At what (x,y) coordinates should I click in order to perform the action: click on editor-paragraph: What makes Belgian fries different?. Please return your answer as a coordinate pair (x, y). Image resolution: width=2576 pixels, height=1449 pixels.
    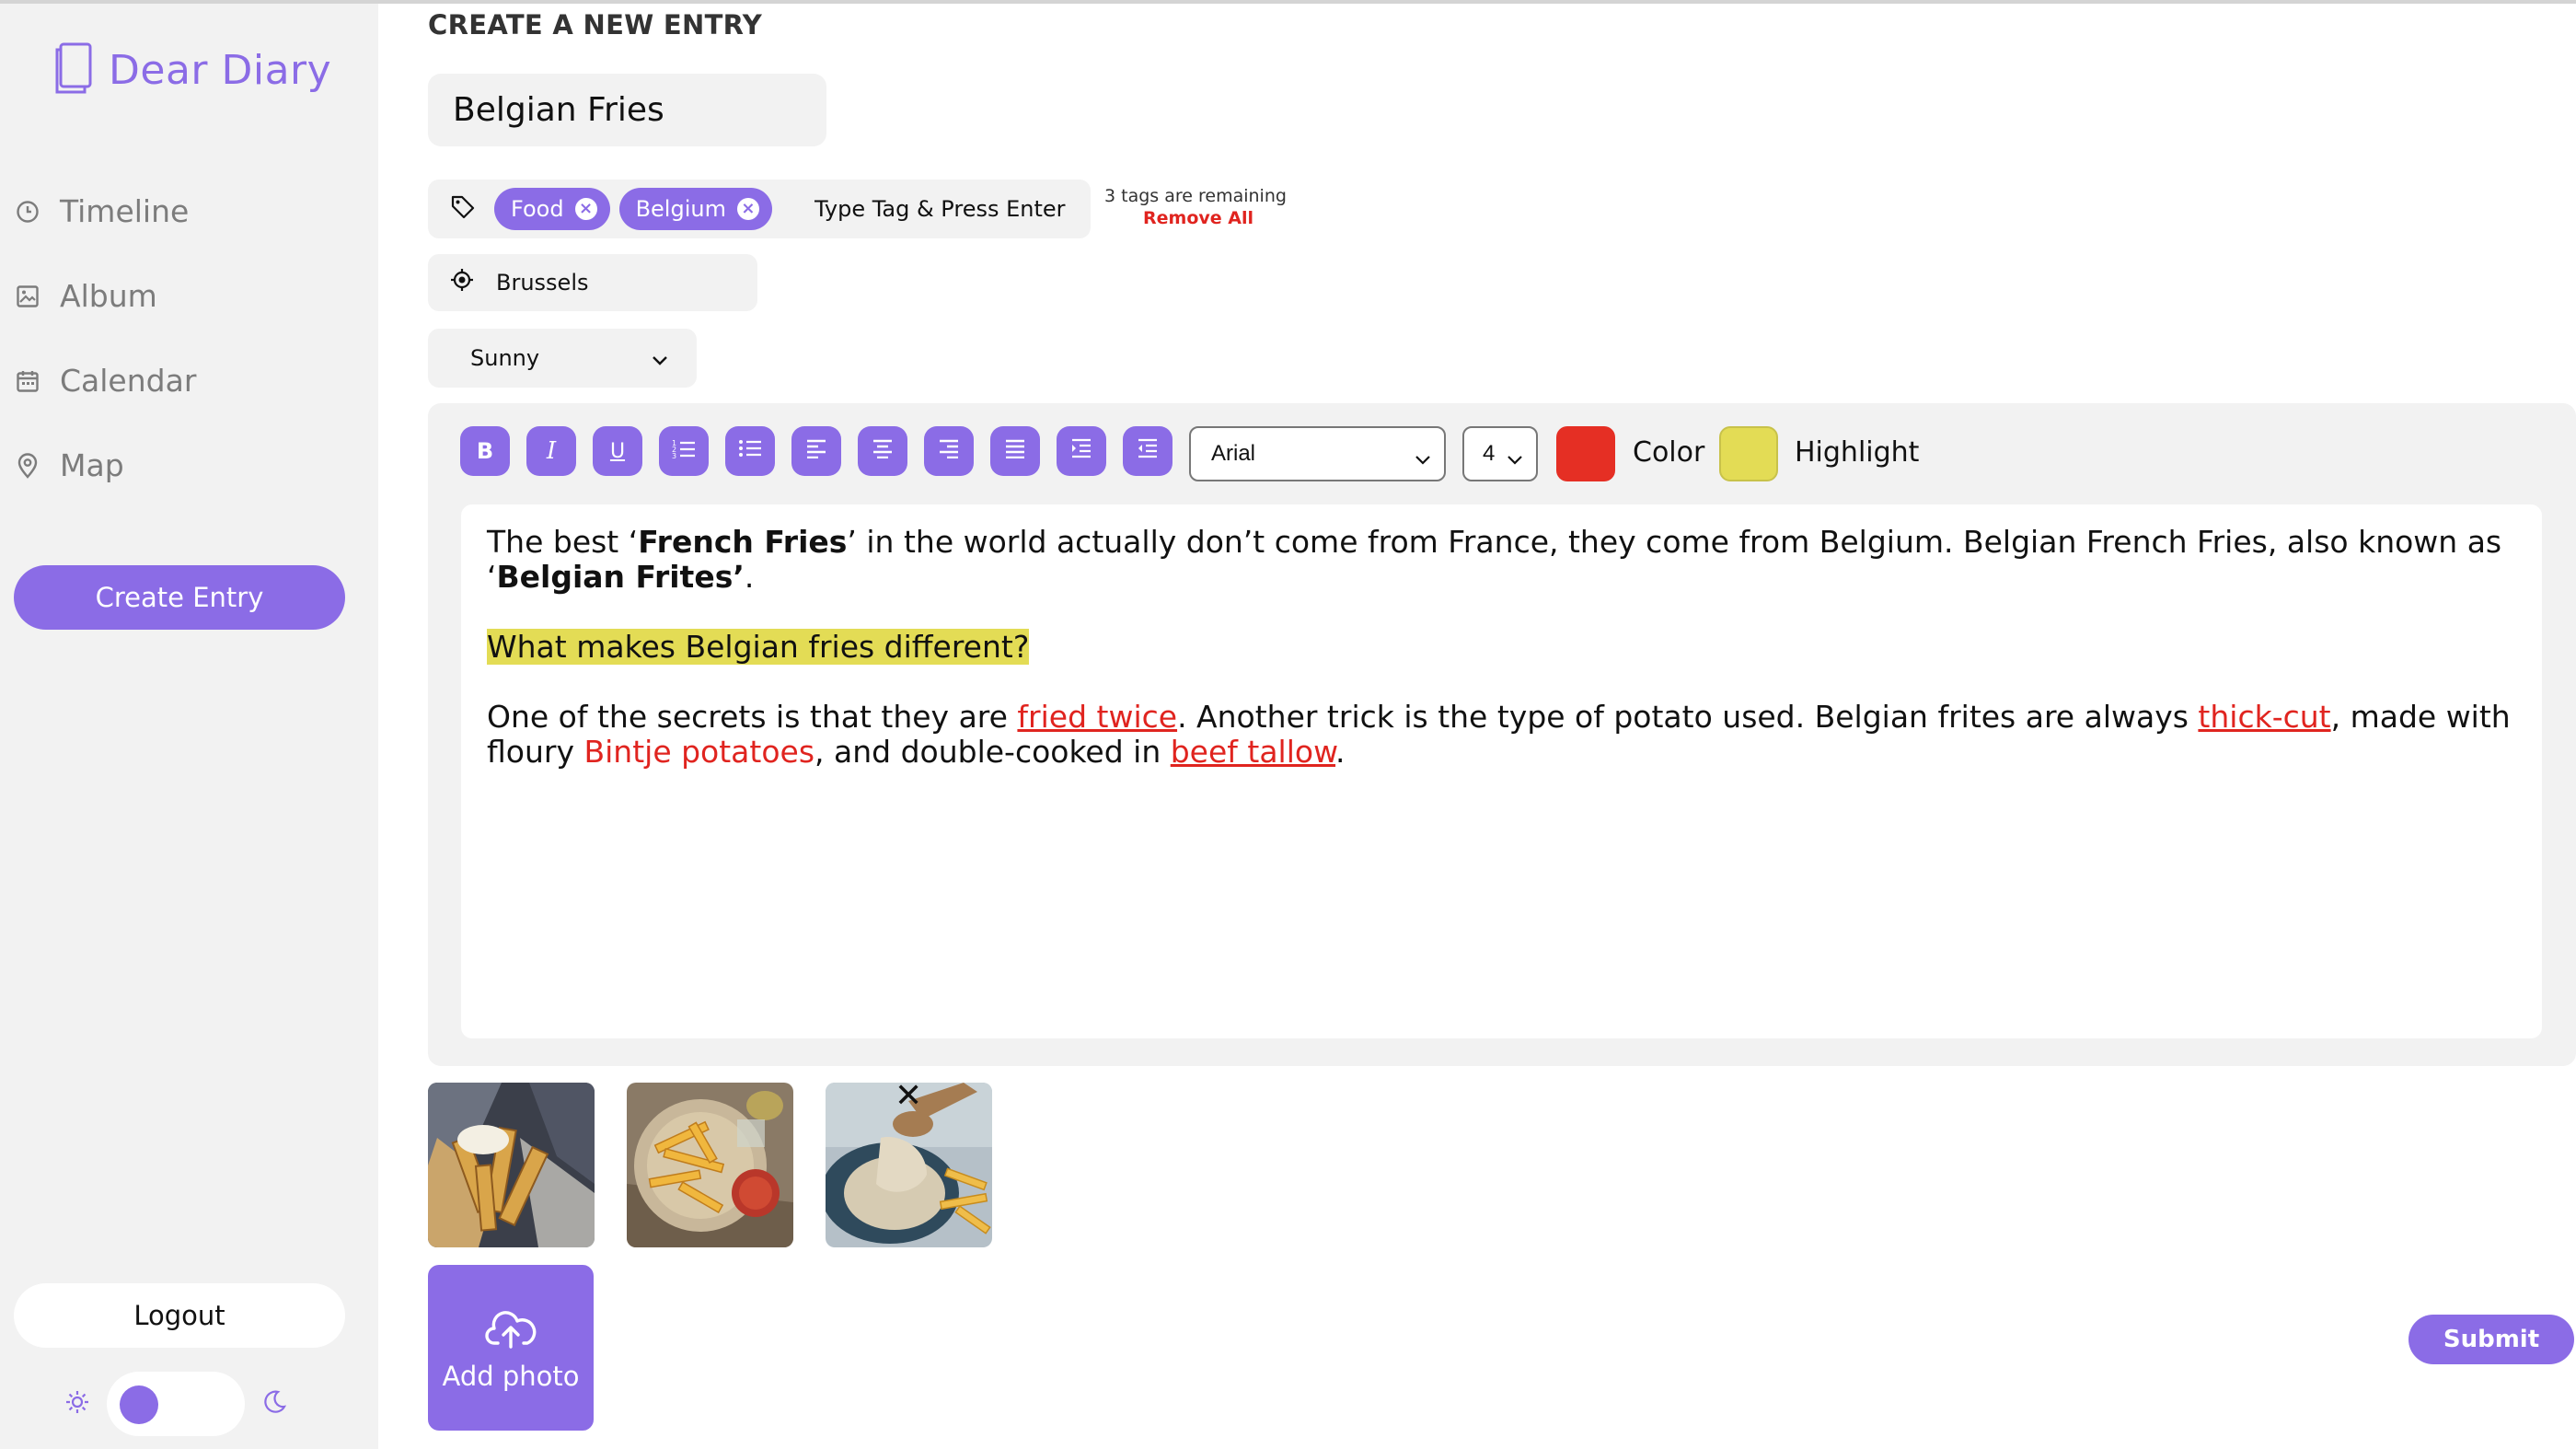
    Looking at the image, I should click on (1501, 647).